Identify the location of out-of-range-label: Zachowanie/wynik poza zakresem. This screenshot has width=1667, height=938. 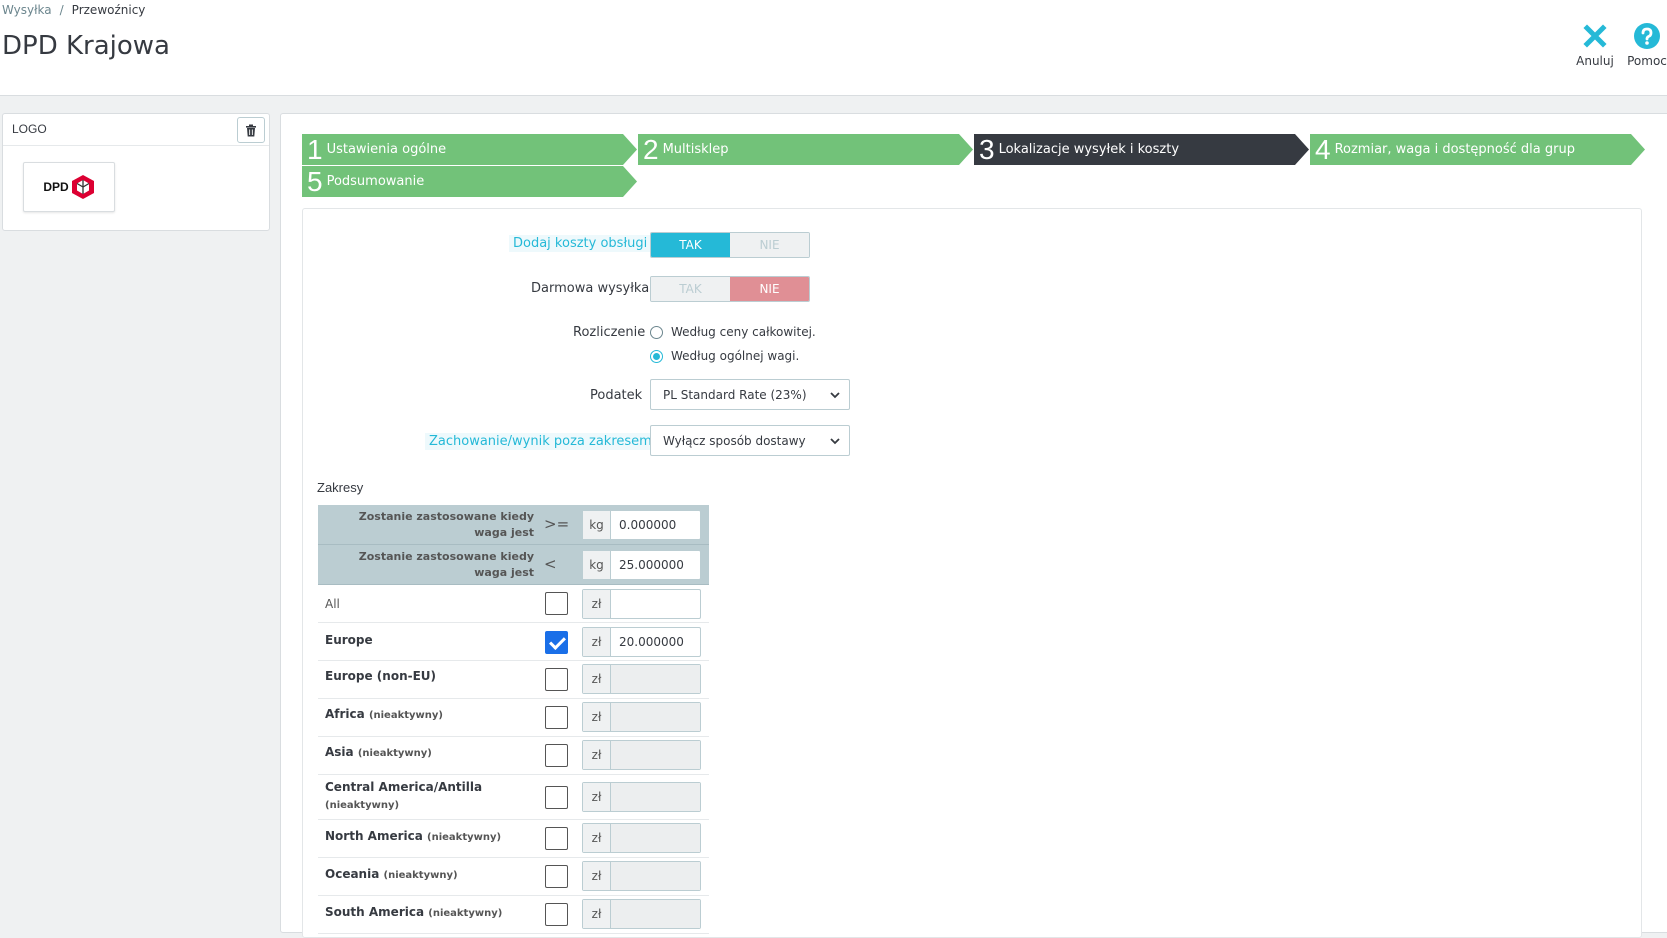
(540, 441).